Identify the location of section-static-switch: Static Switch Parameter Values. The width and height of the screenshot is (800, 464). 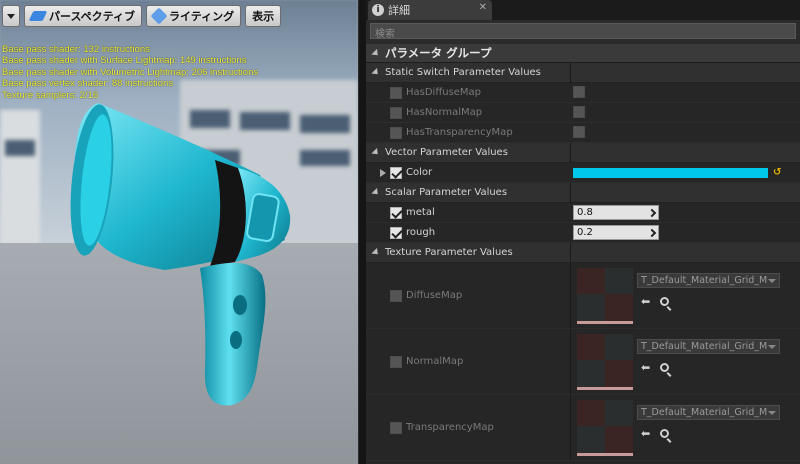
(583, 73).